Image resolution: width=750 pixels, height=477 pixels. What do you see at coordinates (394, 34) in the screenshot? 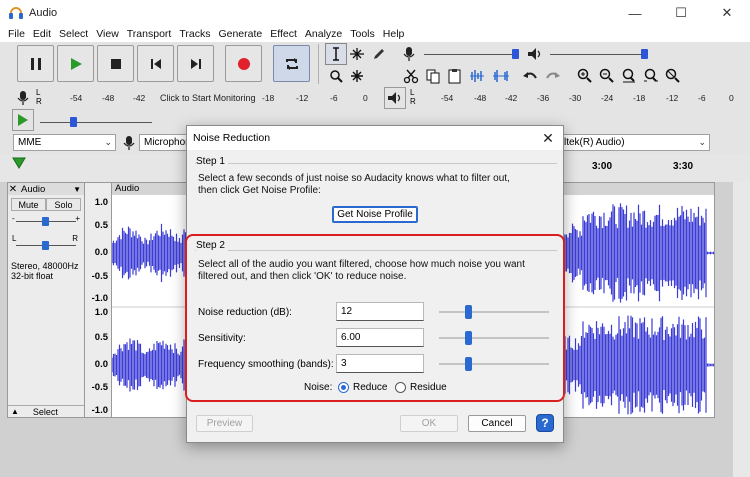
I see `menu-help: Help` at bounding box center [394, 34].